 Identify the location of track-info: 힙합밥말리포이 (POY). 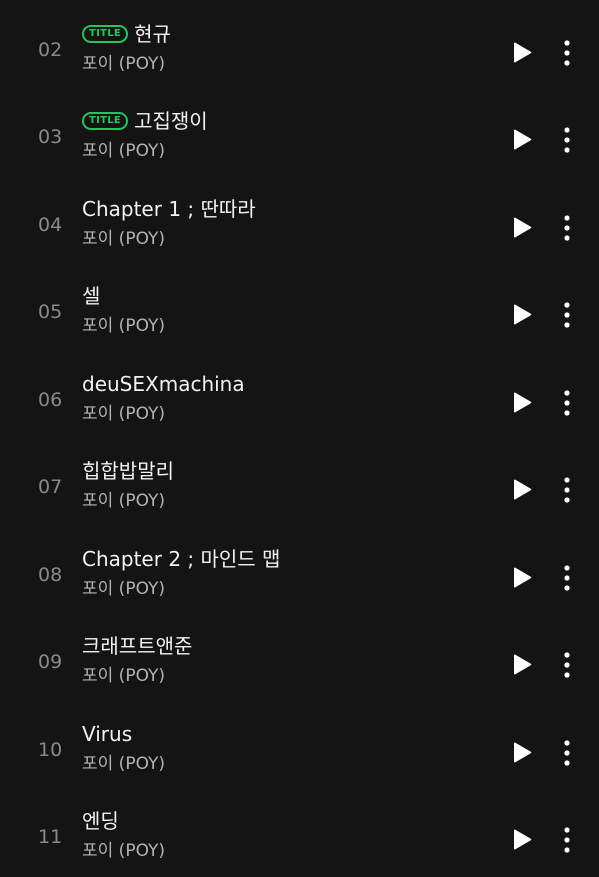
(128, 484).